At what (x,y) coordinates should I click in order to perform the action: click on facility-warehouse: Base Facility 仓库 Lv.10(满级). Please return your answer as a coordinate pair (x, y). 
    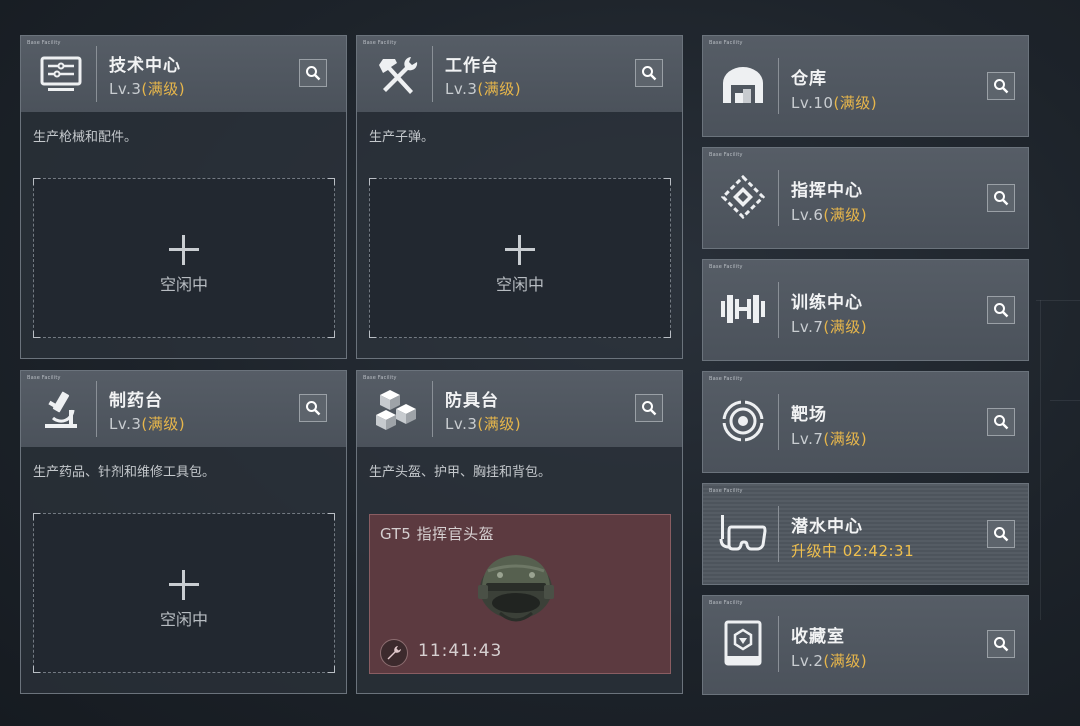
    Looking at the image, I should click on (865, 86).